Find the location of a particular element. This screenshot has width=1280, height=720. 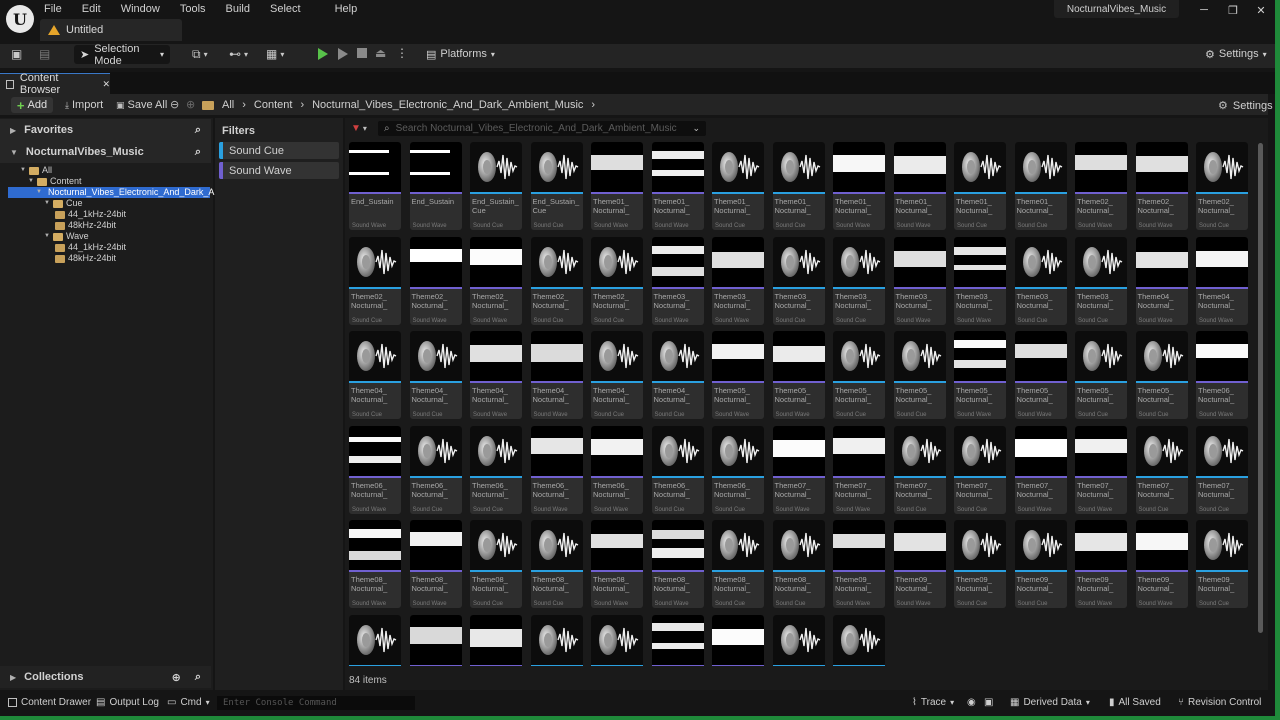

filter-sound-cue: Sound Cue is located at coordinates (279, 150).